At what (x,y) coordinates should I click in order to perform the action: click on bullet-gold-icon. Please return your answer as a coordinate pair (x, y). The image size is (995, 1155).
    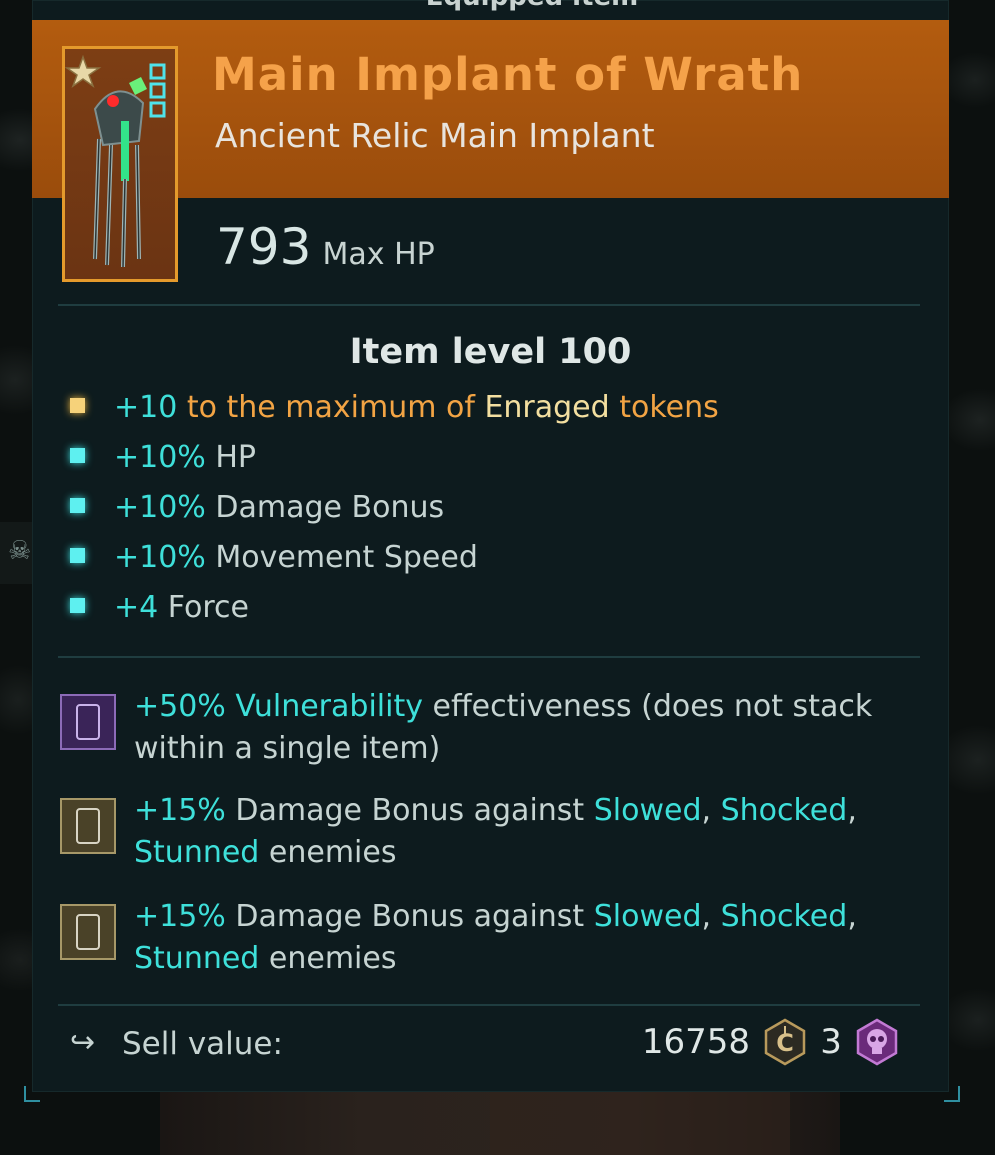
    Looking at the image, I should click on (77, 405).